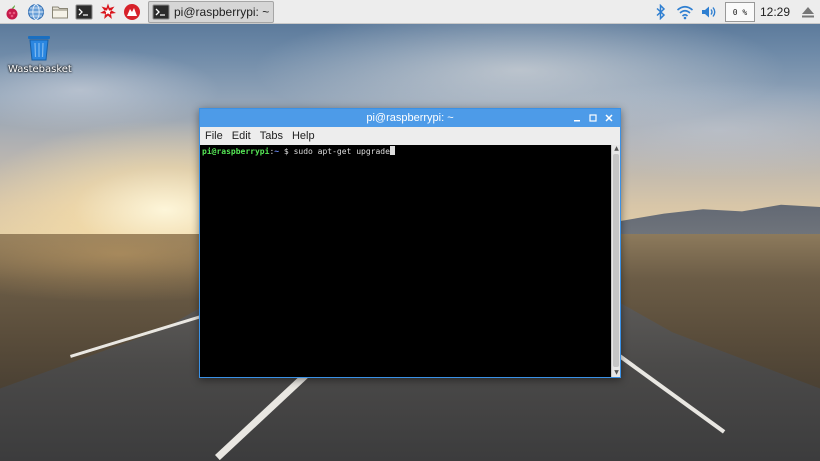  Describe the element at coordinates (214, 136) in the screenshot. I see `menu-file: File` at that location.